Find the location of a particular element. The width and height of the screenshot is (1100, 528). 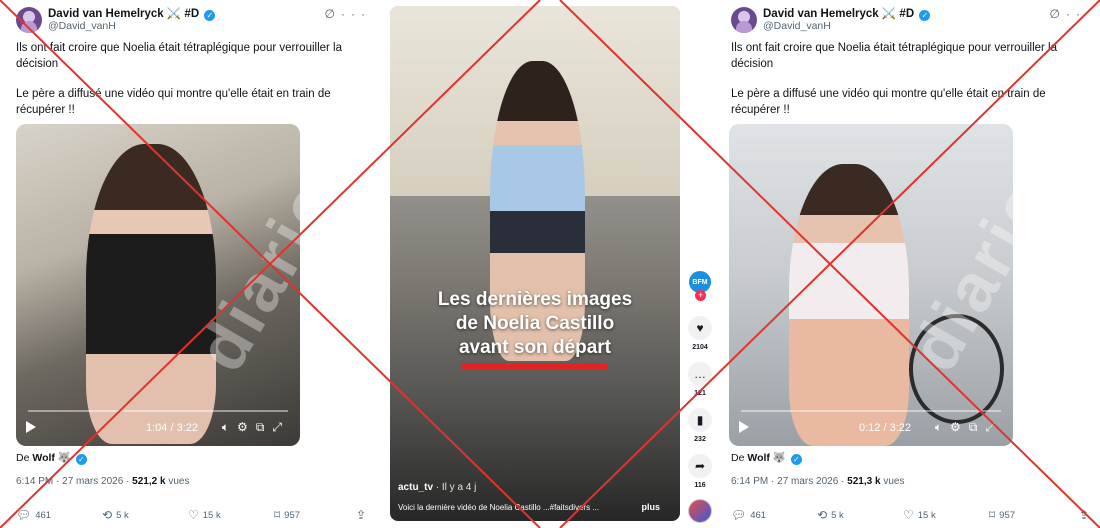

tweet-header-icons: ∅·· is located at coordinates (1068, 14).